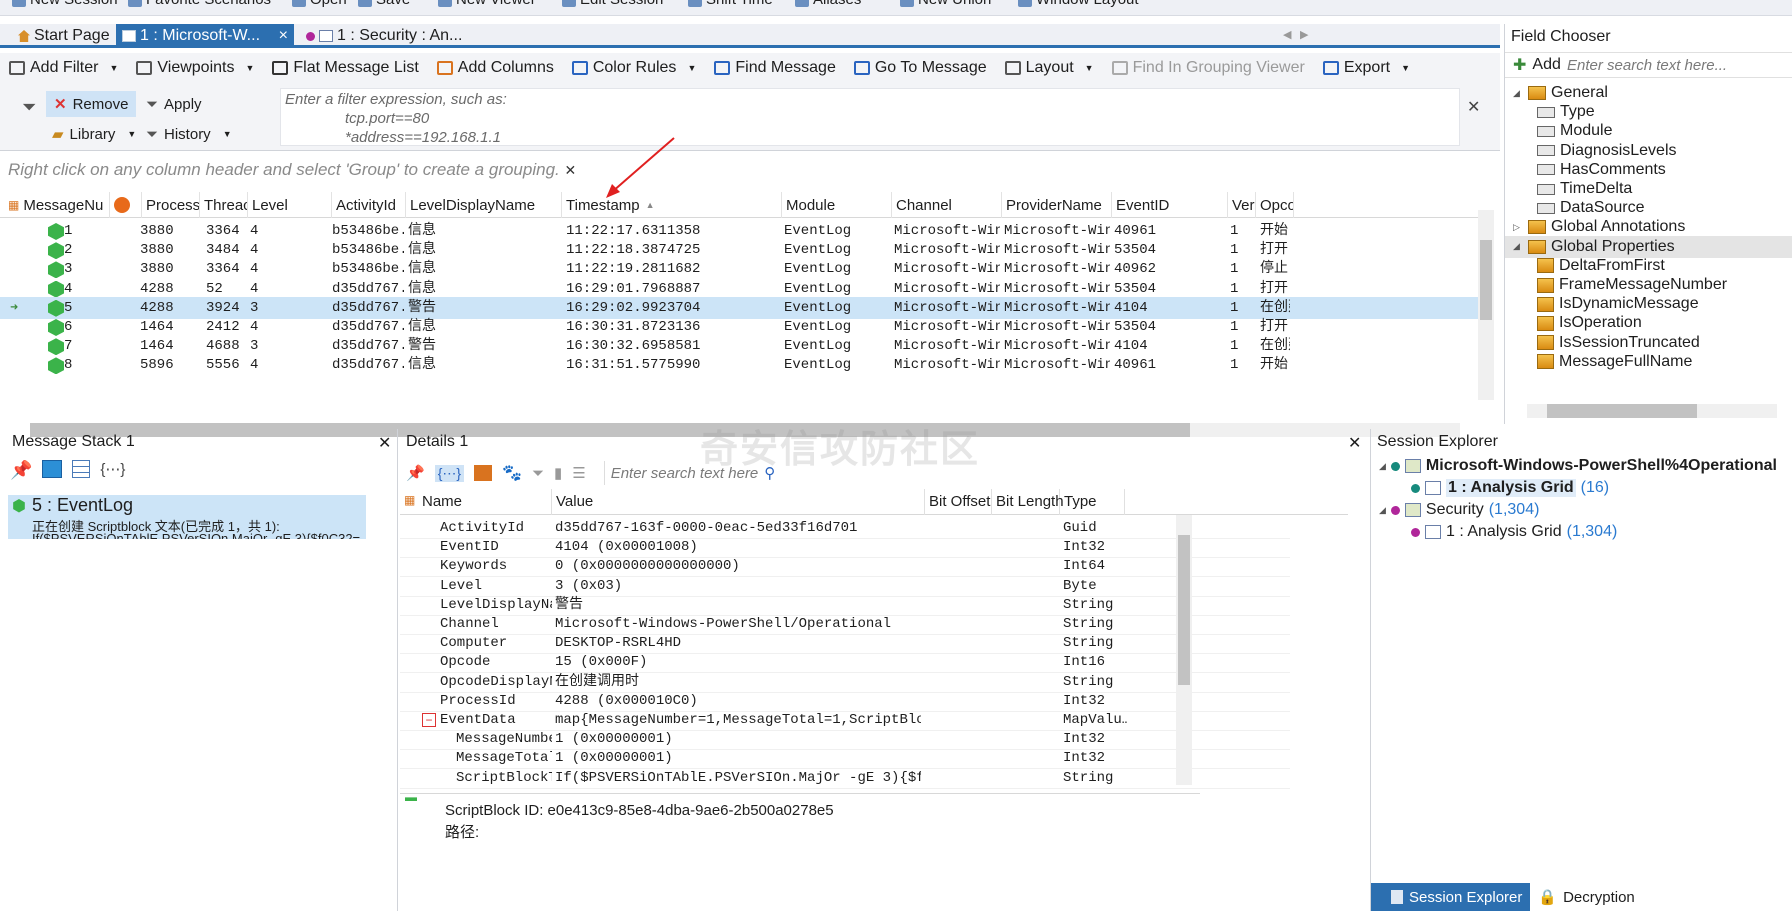  I want to click on column-header: ActivityId, so click(369, 205).